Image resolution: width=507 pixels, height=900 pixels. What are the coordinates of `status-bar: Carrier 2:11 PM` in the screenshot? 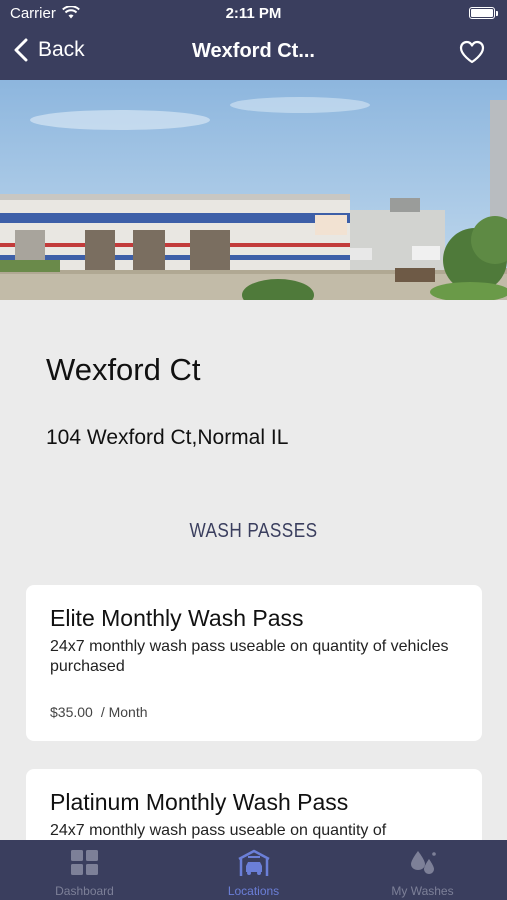 It's located at (253, 14).